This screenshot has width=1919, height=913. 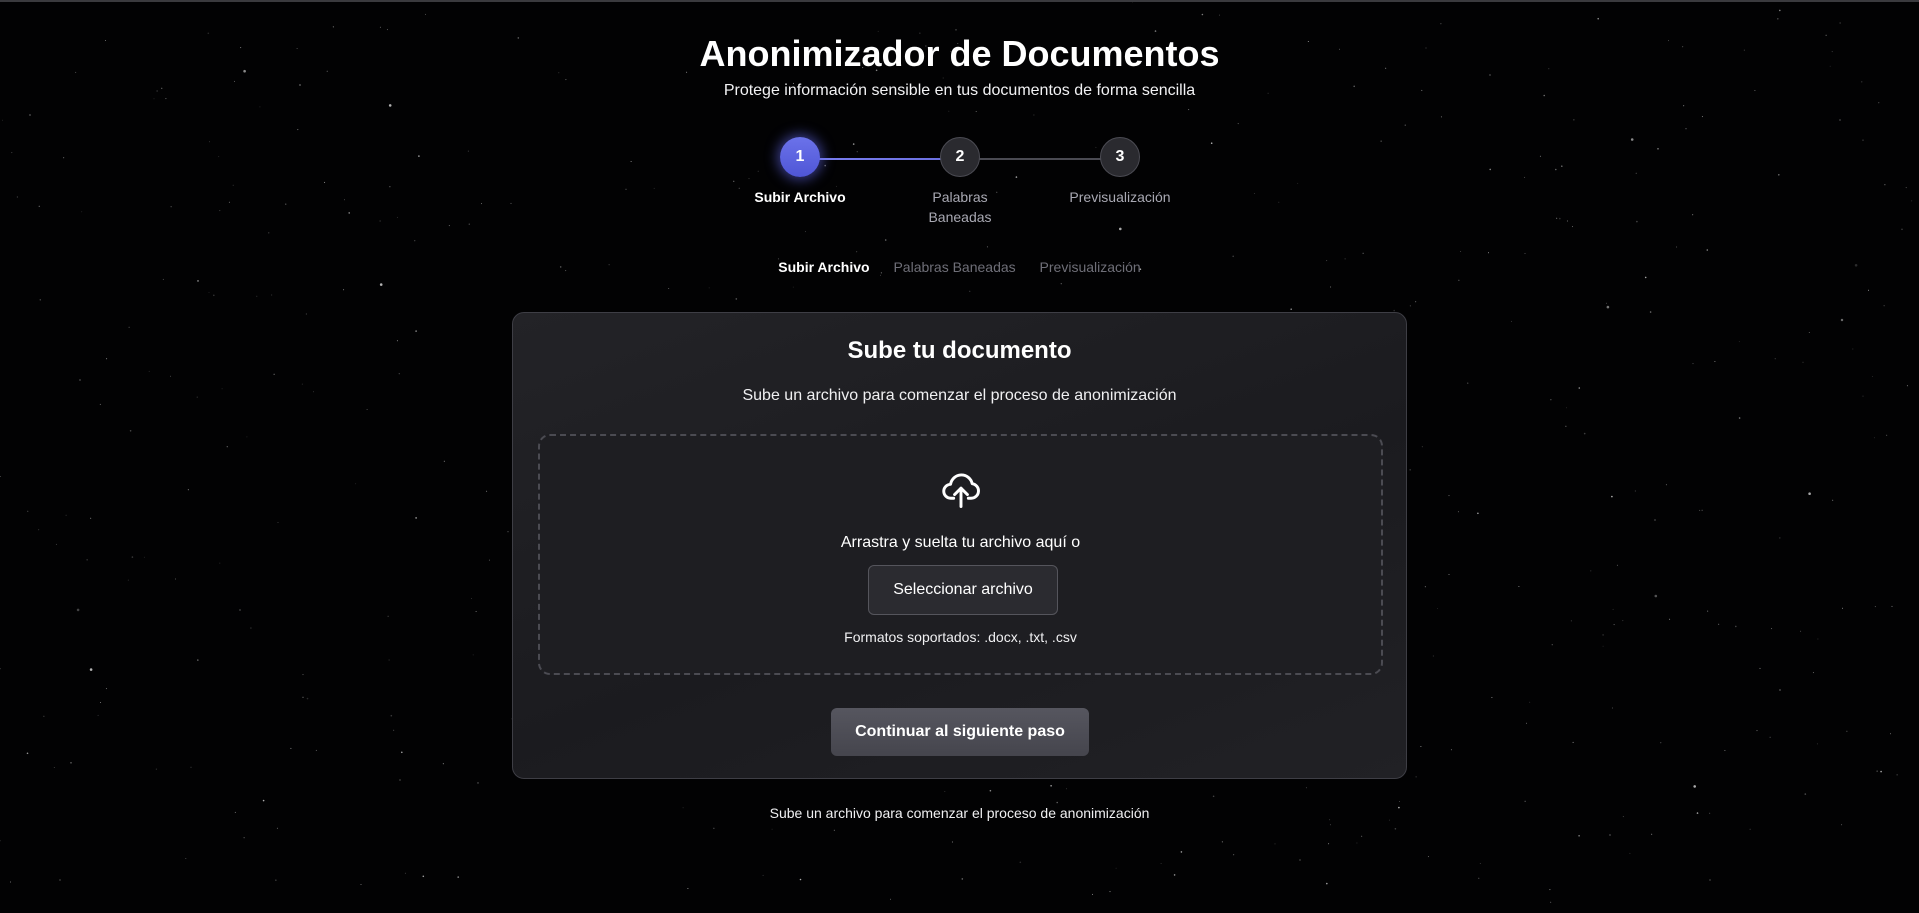 What do you see at coordinates (800, 197) in the screenshot?
I see `step-label-upload: Subir Archivo` at bounding box center [800, 197].